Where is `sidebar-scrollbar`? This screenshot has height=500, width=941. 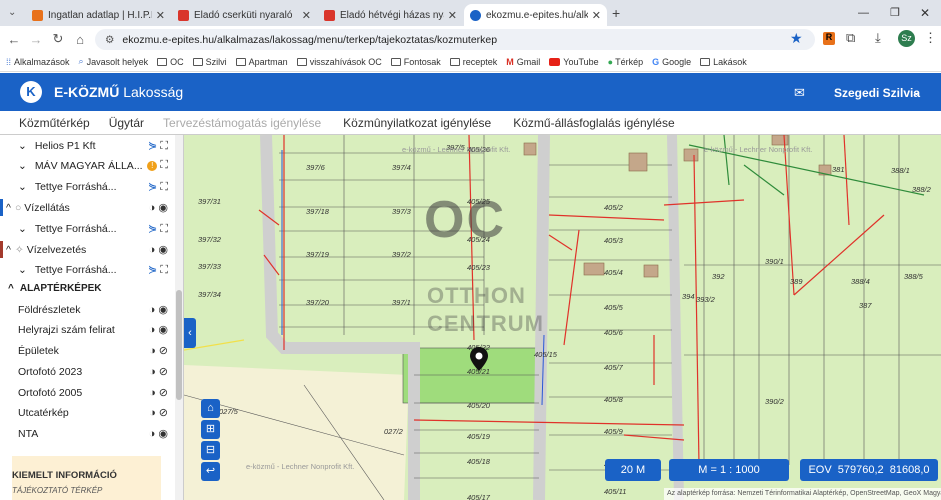
sidebar-scrollbar is located at coordinates (179, 317).